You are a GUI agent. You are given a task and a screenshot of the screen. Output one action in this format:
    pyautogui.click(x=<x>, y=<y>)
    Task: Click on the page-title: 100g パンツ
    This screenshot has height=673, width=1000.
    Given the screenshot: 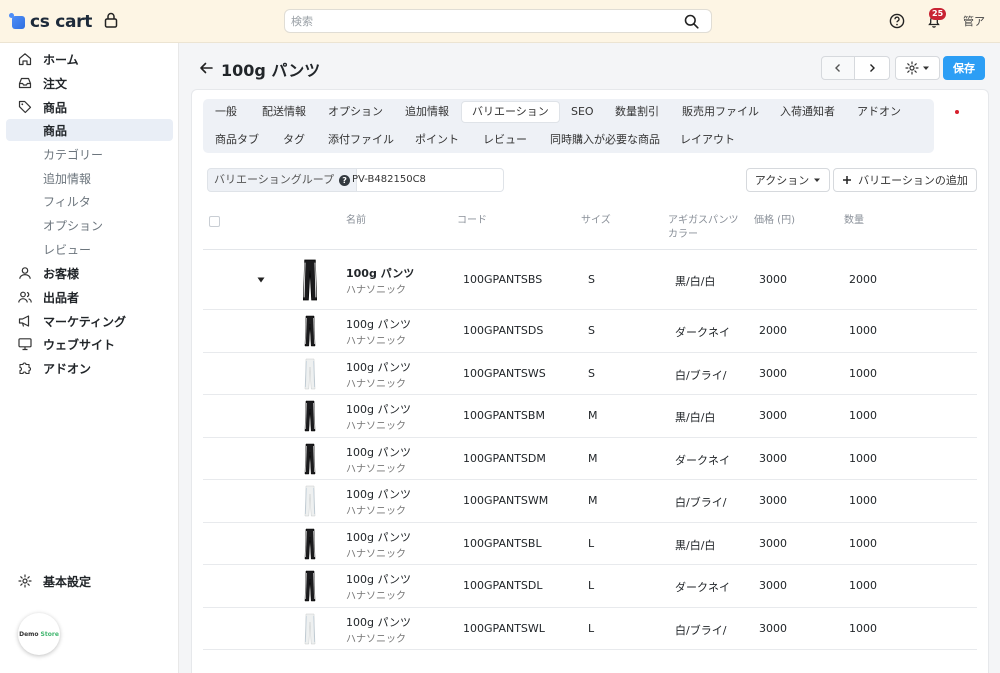 What is the action you would take?
    pyautogui.click(x=271, y=70)
    